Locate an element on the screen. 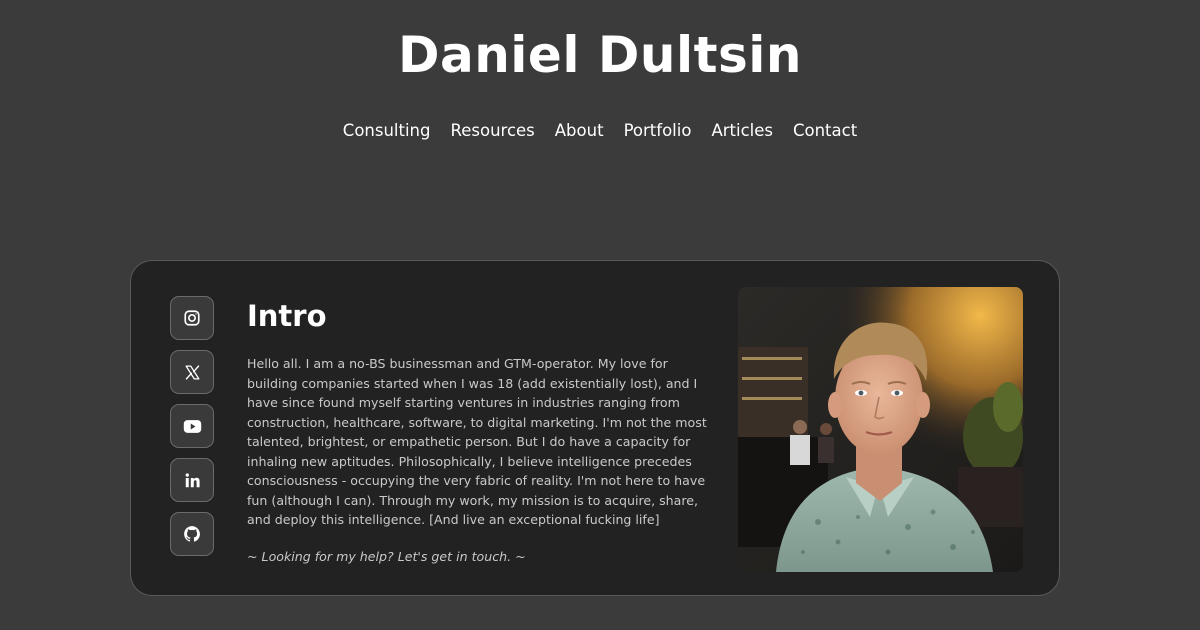 This screenshot has height=630, width=1200. nav-item-articles: Articles is located at coordinates (742, 130).